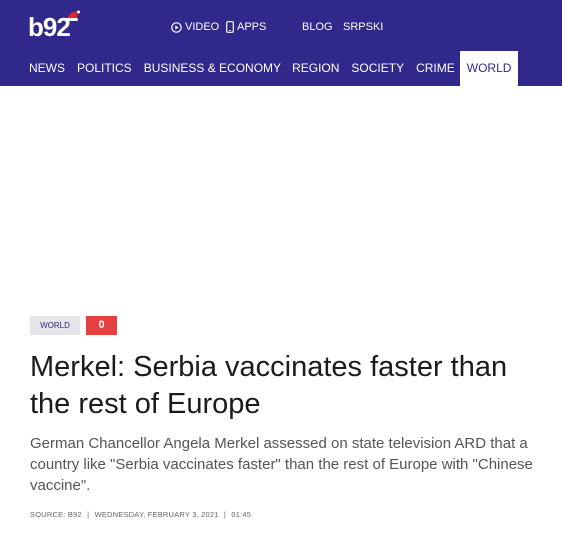  I want to click on b92-logo: b92, so click(55, 26).